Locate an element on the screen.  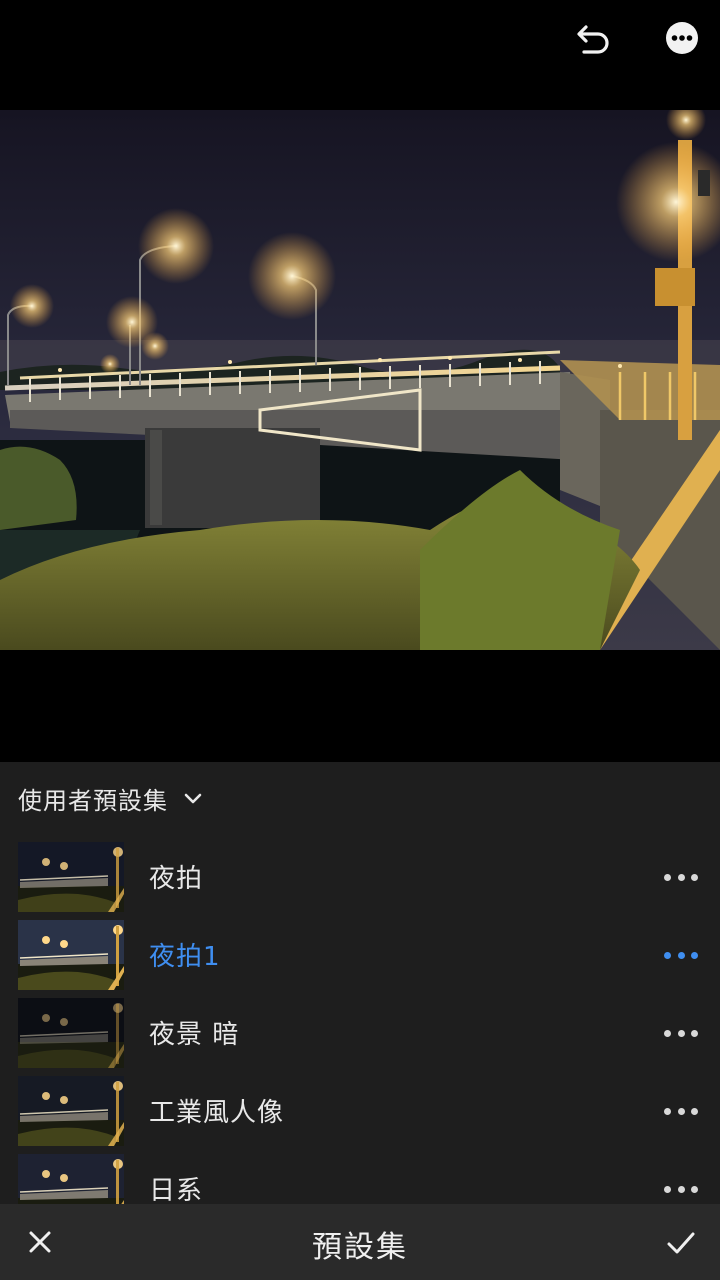
more-options-button is located at coordinates (682, 38).